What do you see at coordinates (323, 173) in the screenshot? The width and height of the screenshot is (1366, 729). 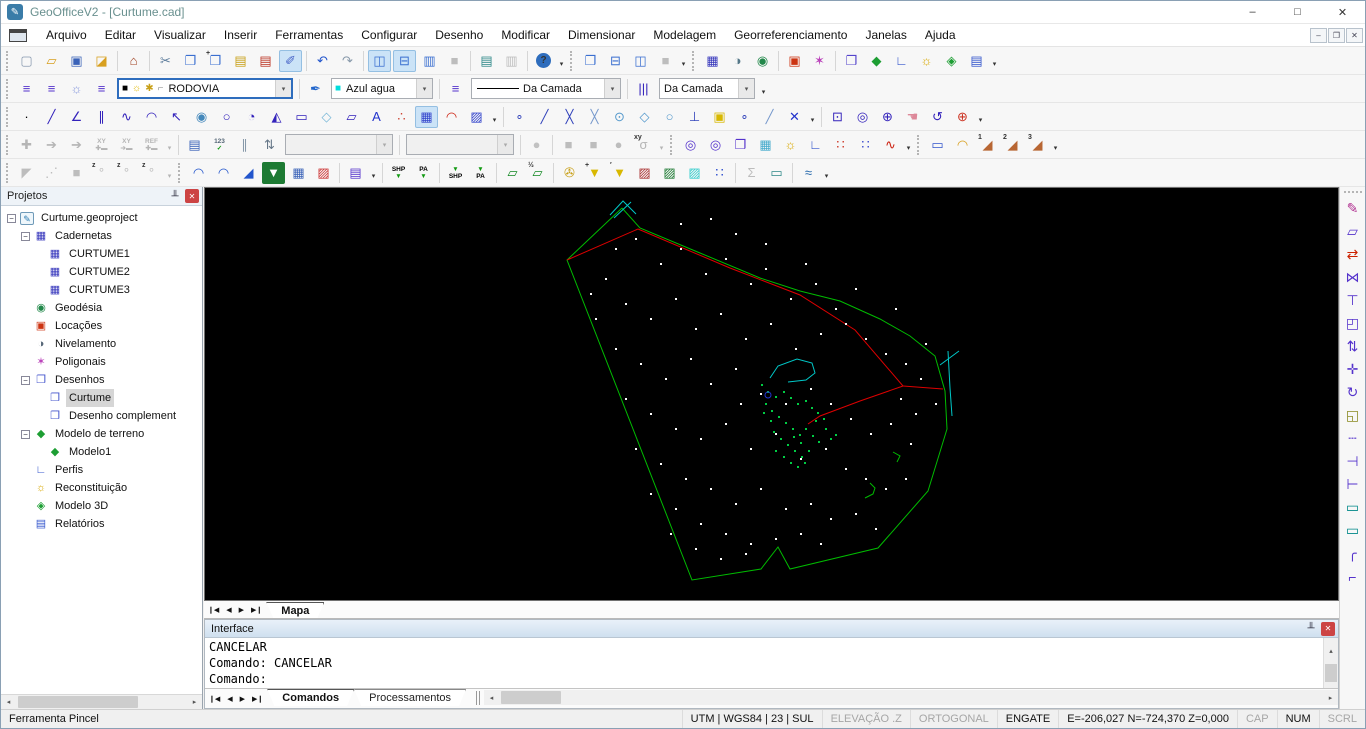 I see `no-hatch-icon: ▨` at bounding box center [323, 173].